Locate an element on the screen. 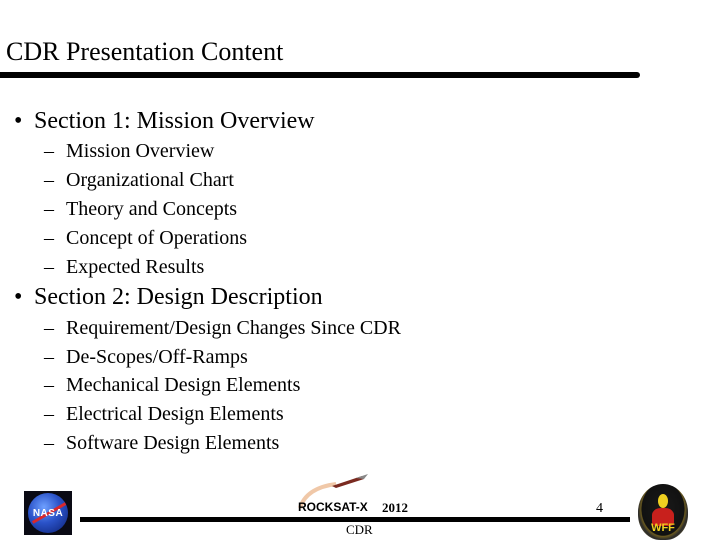  list-item: – Electrical Design Elements is located at coordinates (164, 414).